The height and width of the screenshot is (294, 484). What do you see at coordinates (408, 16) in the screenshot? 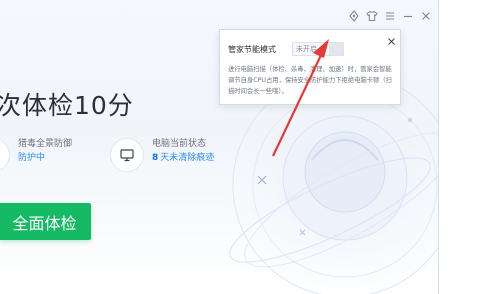
I see `minimize-icon` at bounding box center [408, 16].